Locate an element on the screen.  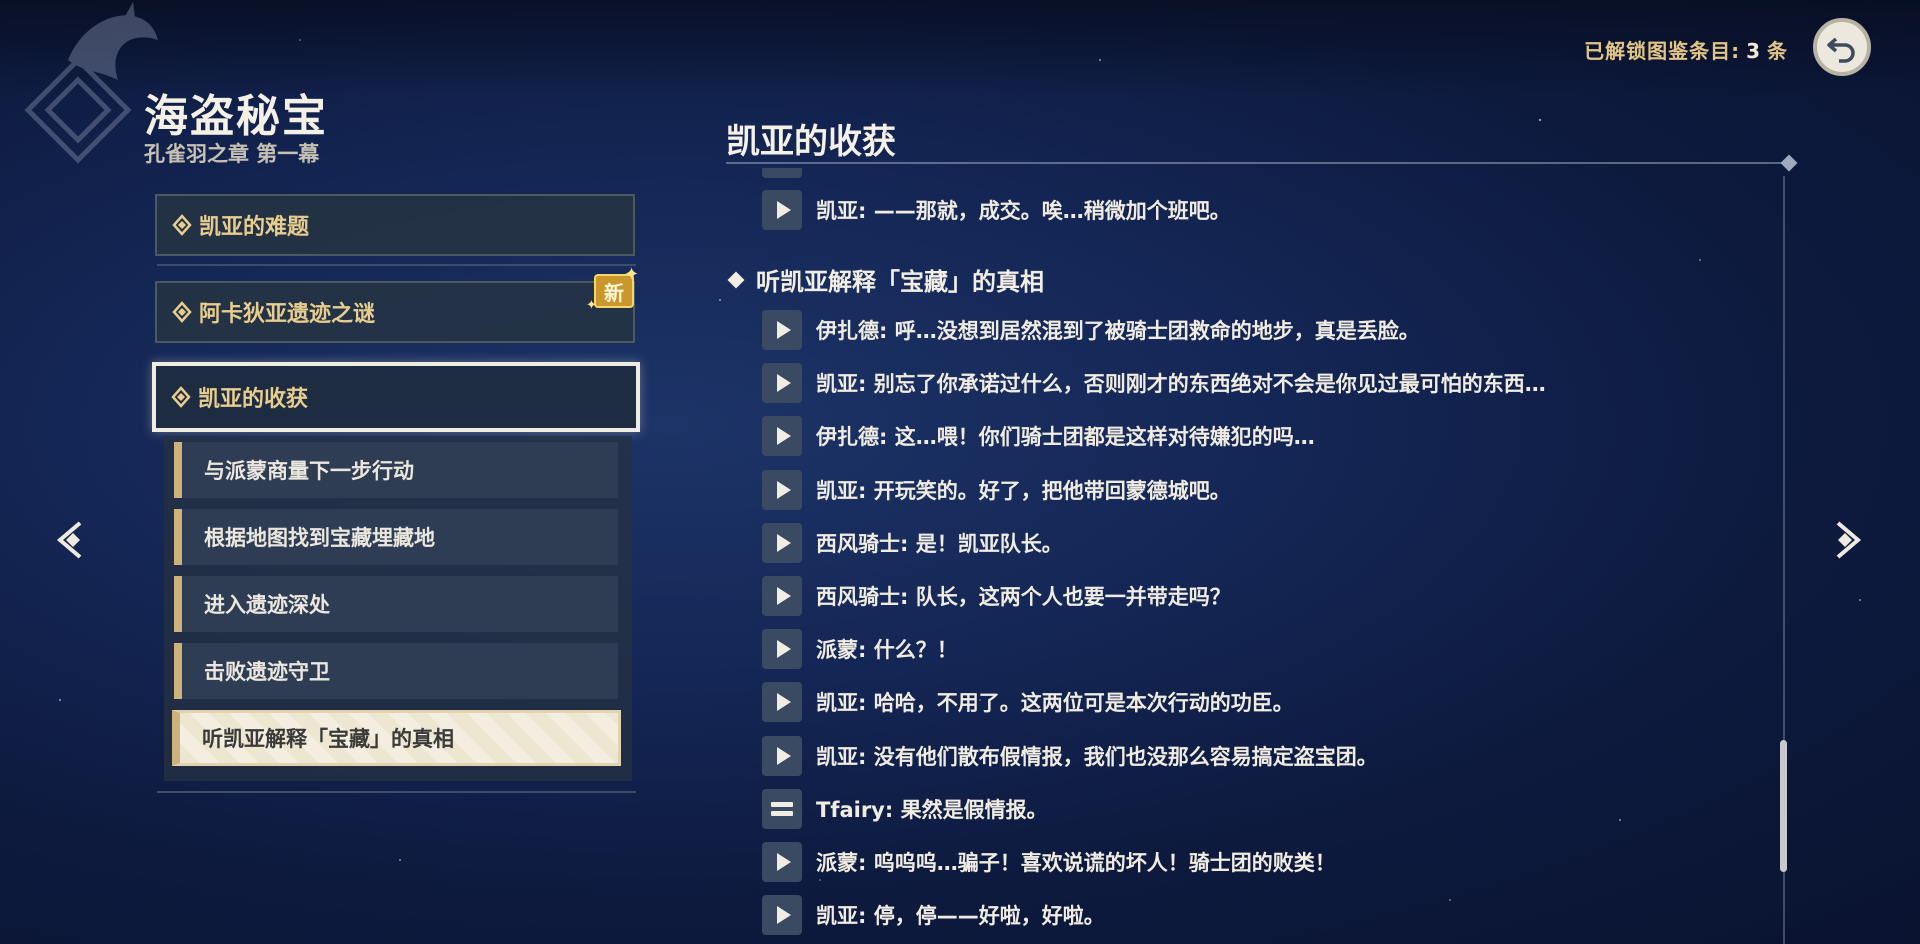
dialog-text: 凯亚: 哈哈，不用了。这两位可是本次行动的功臣。 is located at coordinates (1055, 703).